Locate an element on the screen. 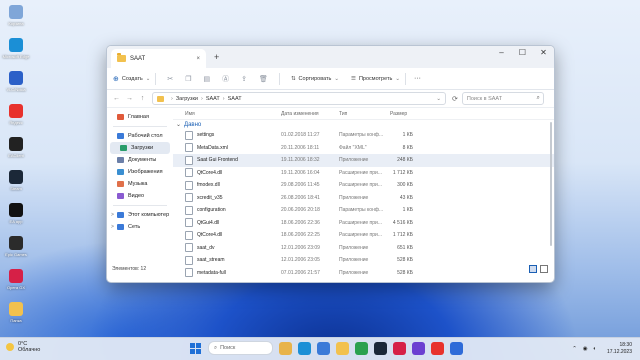 Image resolution: width=640 pixels, height=360 pixels. breadcrumb-downloads: Загрузки is located at coordinates (187, 99).